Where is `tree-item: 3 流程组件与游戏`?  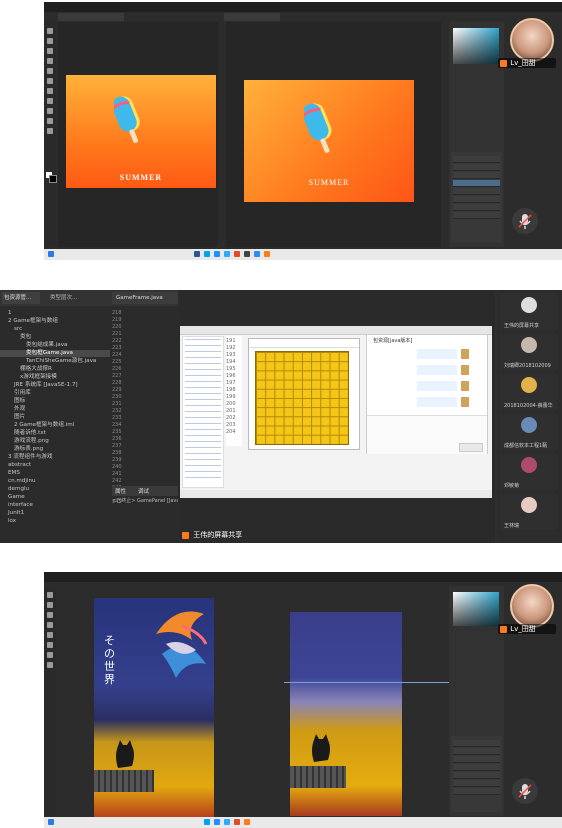 tree-item: 3 流程组件与游戏 is located at coordinates (55, 457).